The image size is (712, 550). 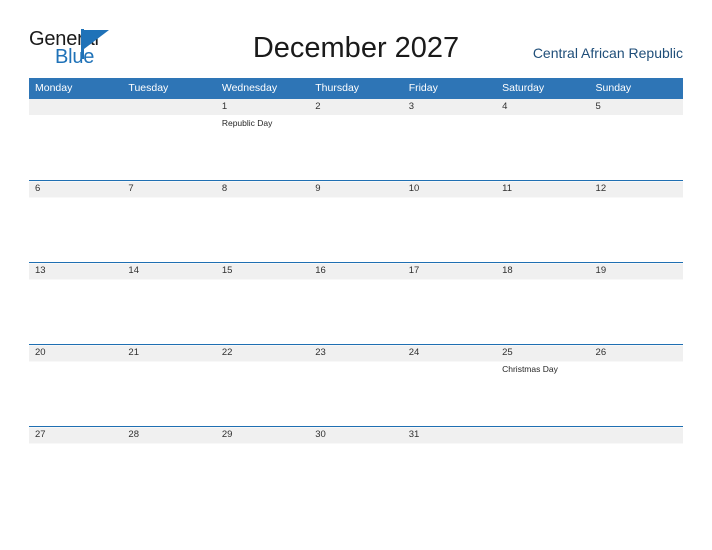 What do you see at coordinates (543, 221) in the screenshot?
I see `calendar-day-cell: 11` at bounding box center [543, 221].